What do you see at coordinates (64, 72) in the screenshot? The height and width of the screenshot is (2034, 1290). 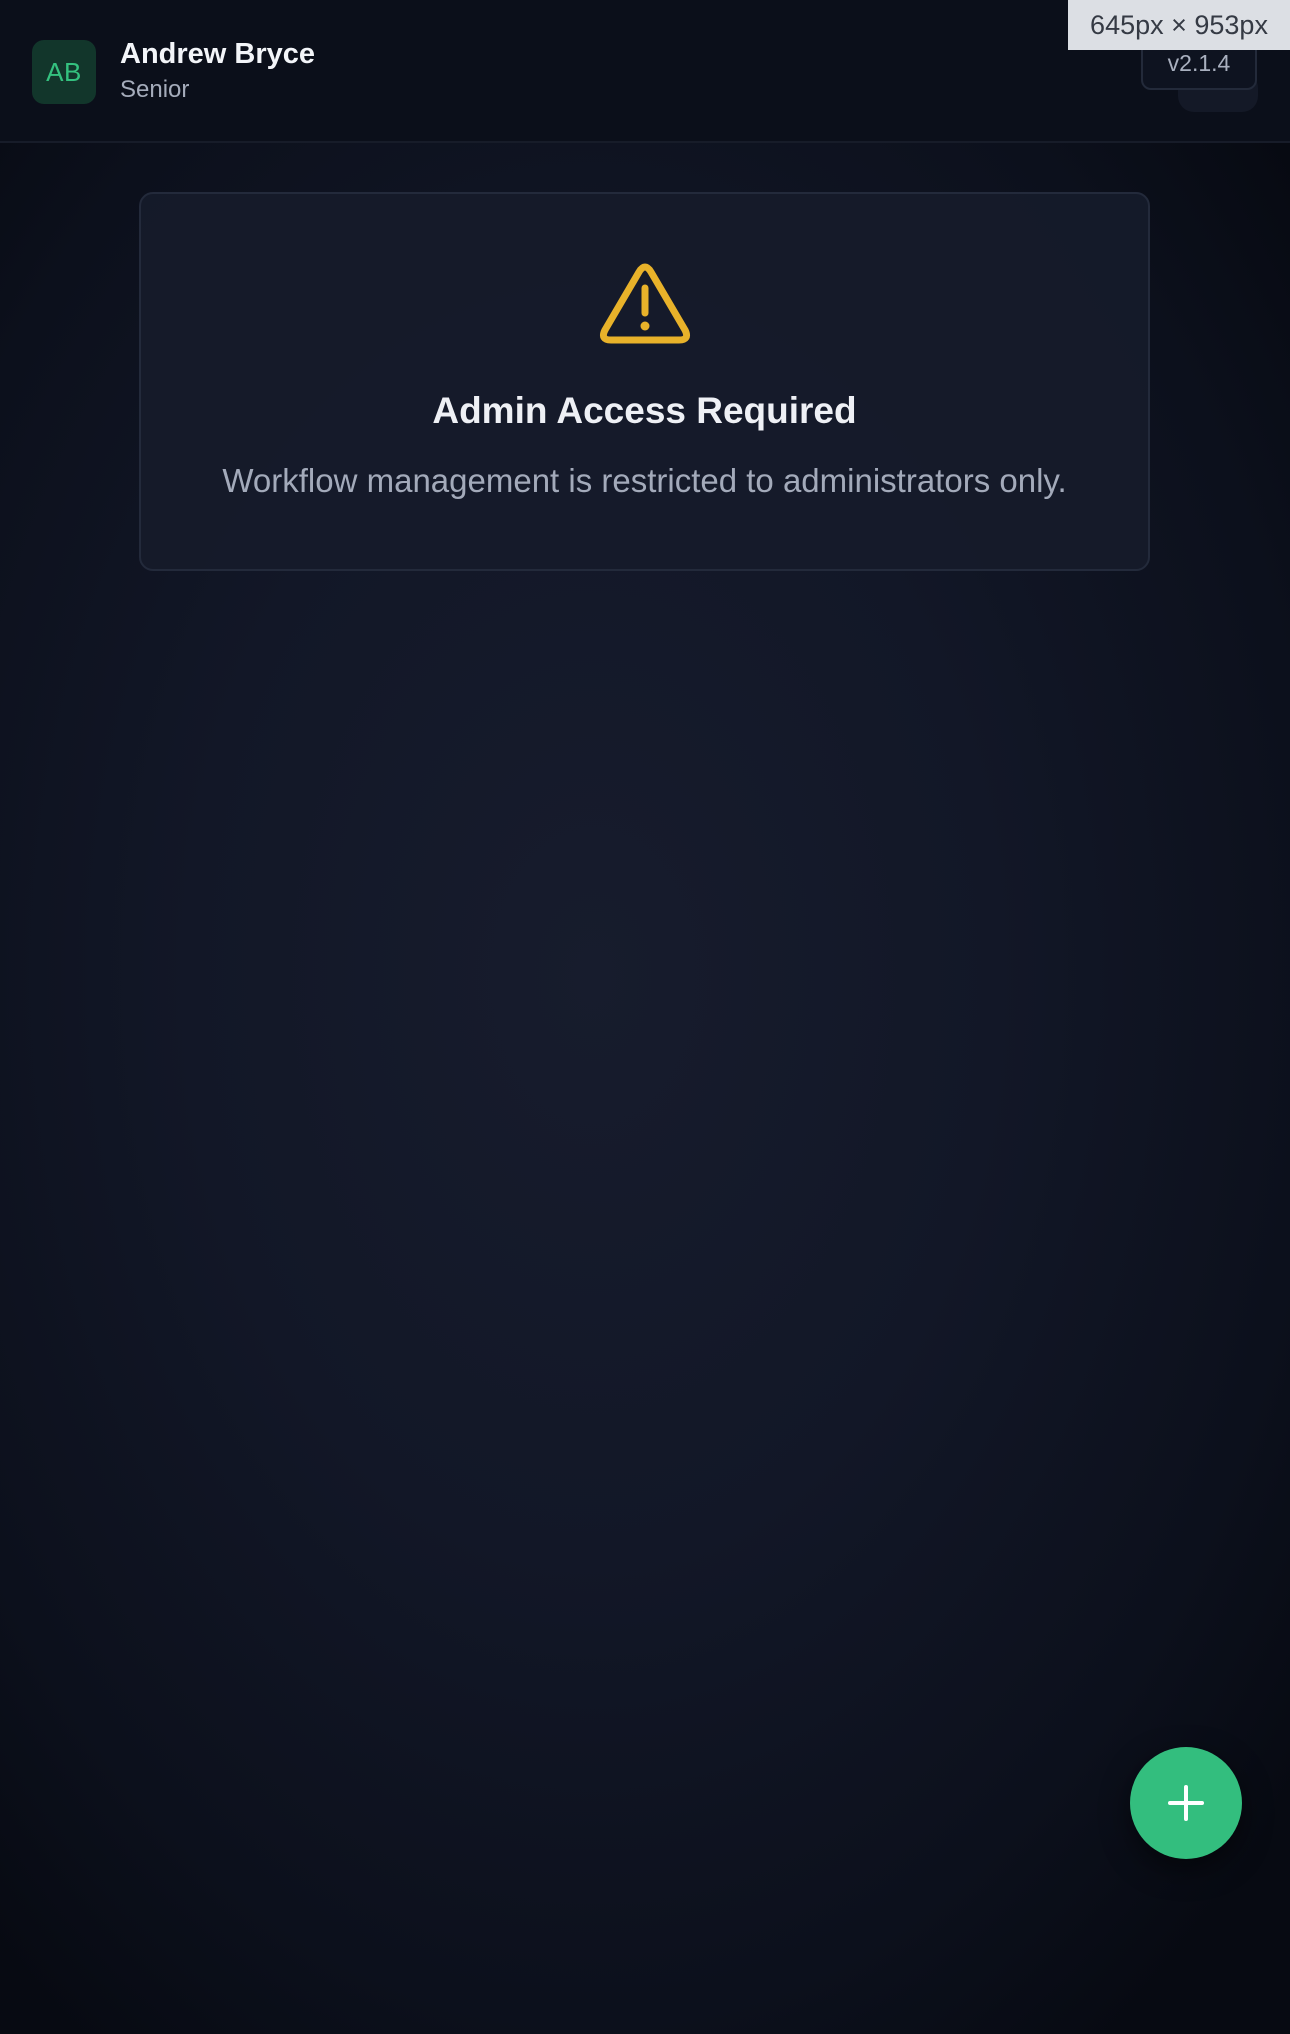 I see `avatar: AB` at bounding box center [64, 72].